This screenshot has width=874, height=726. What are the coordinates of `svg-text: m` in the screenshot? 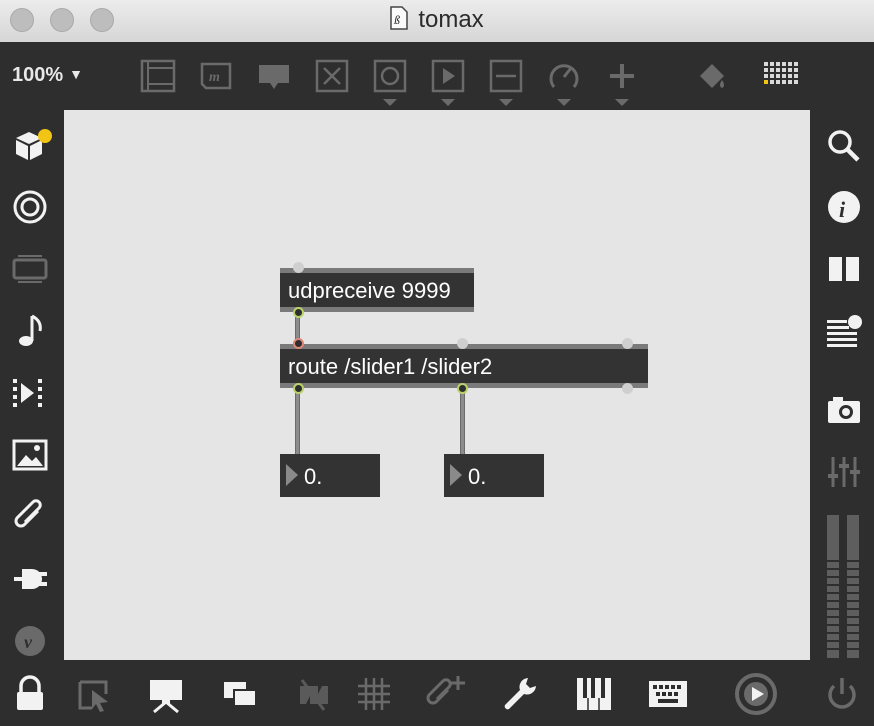 It's located at (214, 77).